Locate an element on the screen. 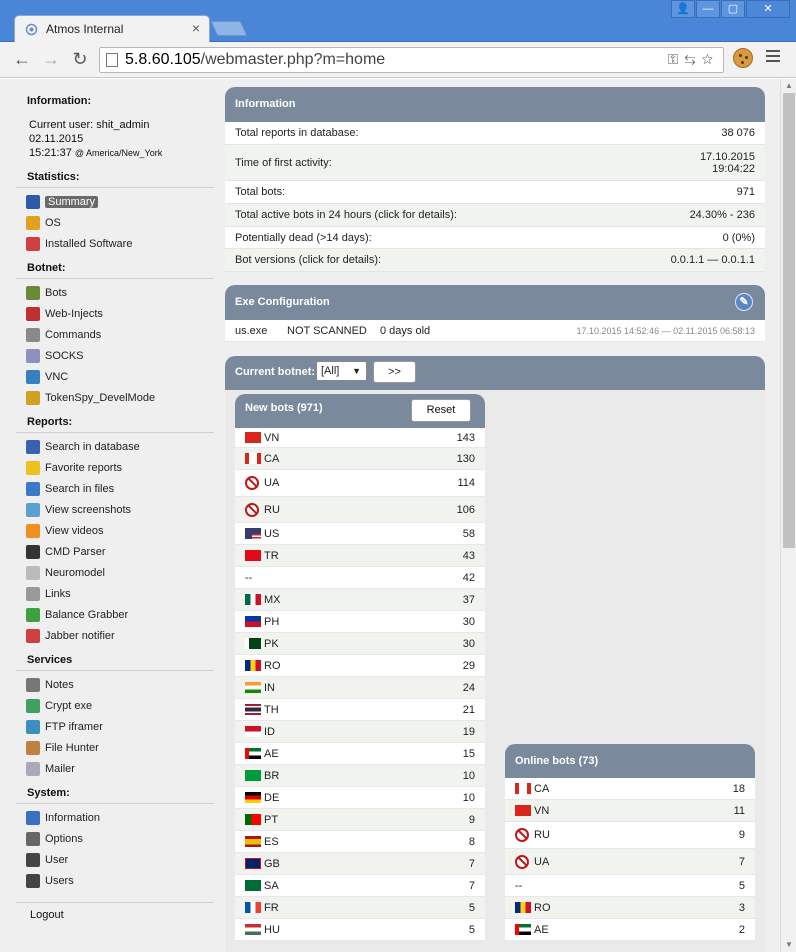  sidebar-item-label: Users is located at coordinates (59, 881).